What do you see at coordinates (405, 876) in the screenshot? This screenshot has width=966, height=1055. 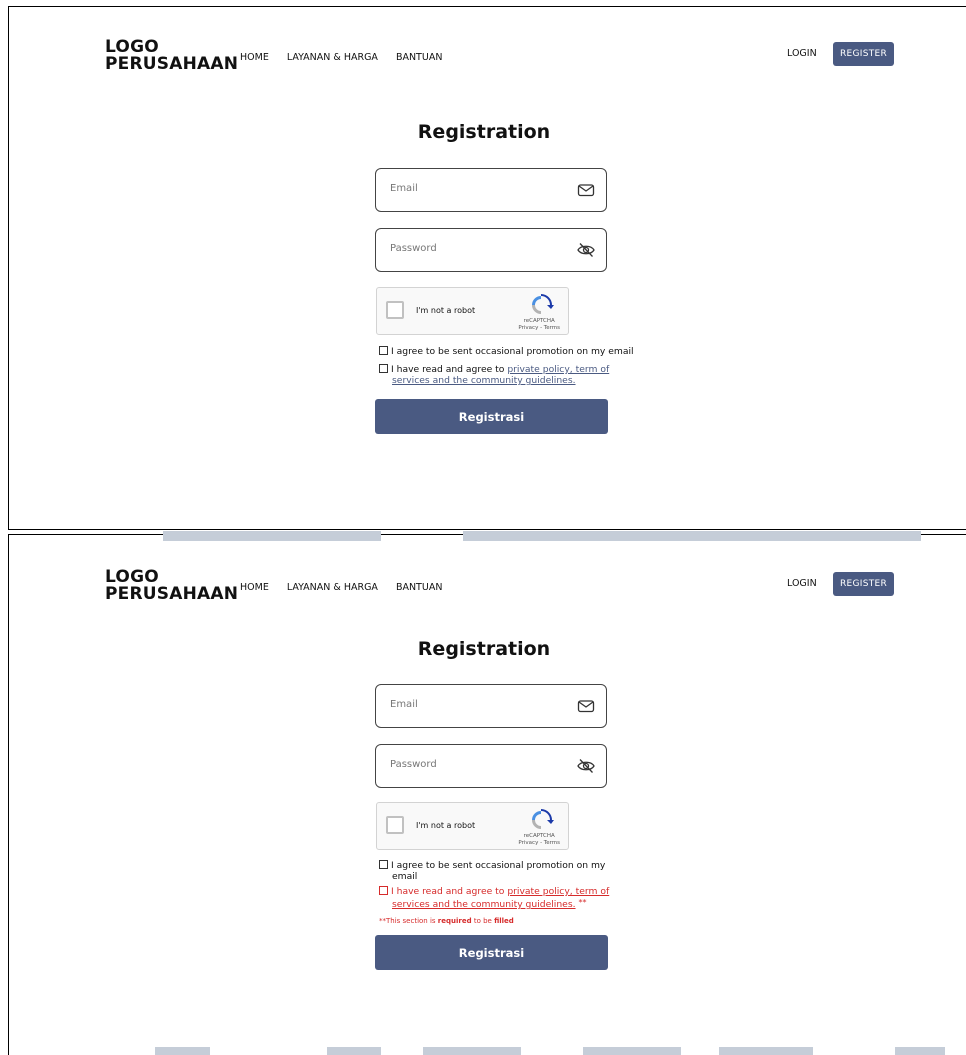 I see `promo-checkbox-label-cont: email` at bounding box center [405, 876].